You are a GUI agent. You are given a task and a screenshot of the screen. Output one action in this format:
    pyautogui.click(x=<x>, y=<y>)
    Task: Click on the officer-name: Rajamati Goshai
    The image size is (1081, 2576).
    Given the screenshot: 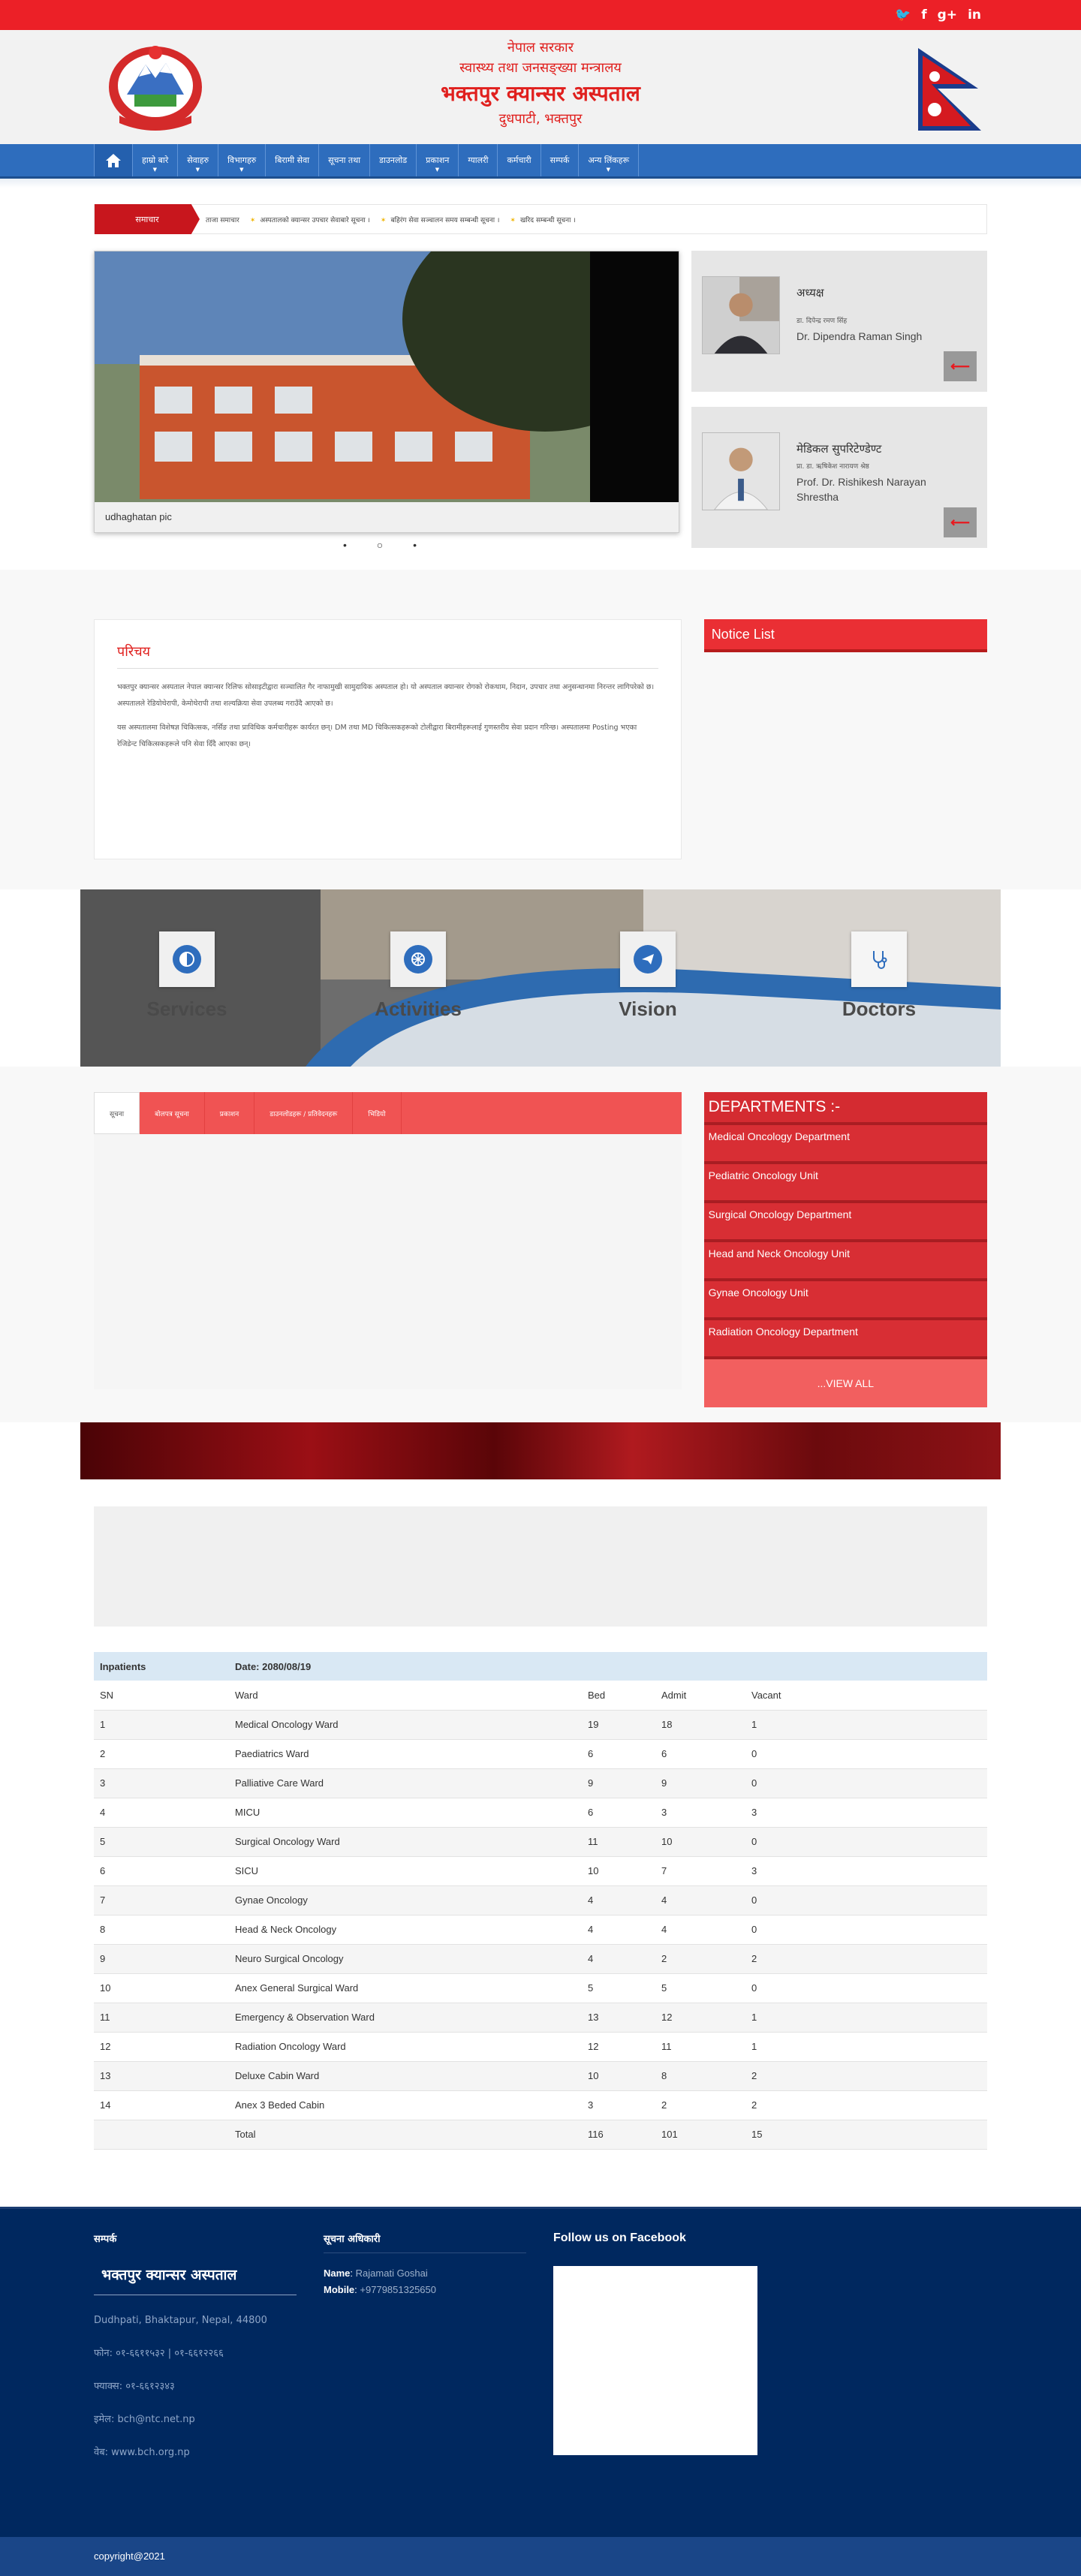 What is the action you would take?
    pyautogui.click(x=391, y=2273)
    